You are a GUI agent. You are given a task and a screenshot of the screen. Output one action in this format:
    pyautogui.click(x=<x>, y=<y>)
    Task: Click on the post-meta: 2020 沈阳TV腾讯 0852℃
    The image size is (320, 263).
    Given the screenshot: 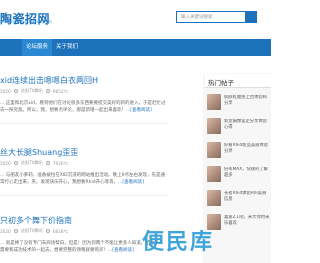 What is the action you would take?
    pyautogui.click(x=34, y=91)
    